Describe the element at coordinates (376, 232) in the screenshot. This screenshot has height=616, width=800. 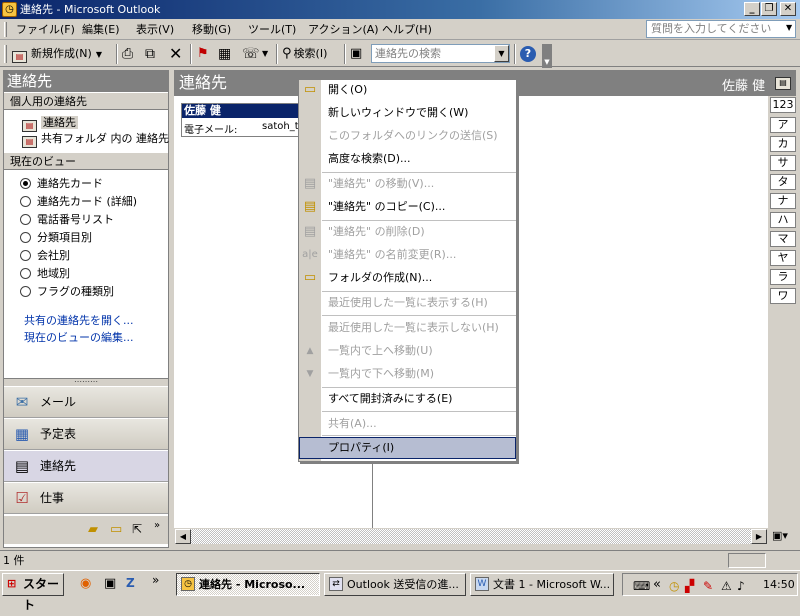
I see `menu-delete-folder: "連絡先" の削除(D)` at that location.